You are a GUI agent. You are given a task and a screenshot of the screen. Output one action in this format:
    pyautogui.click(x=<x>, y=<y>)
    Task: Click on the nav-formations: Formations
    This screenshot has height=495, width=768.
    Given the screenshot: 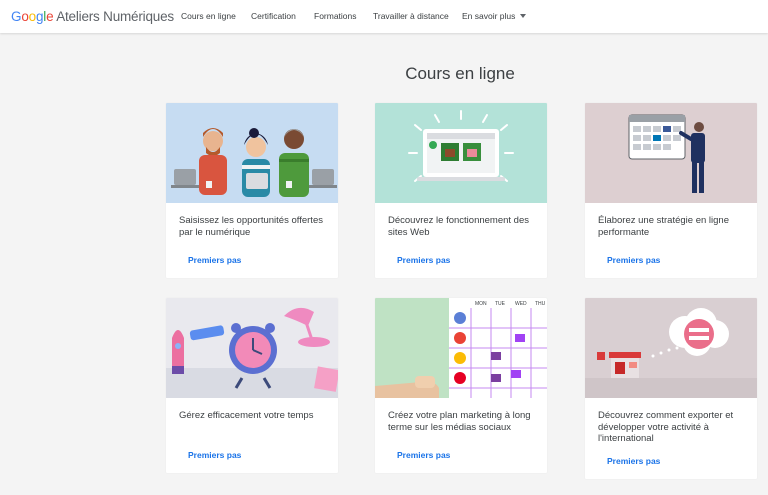 What is the action you would take?
    pyautogui.click(x=335, y=16)
    